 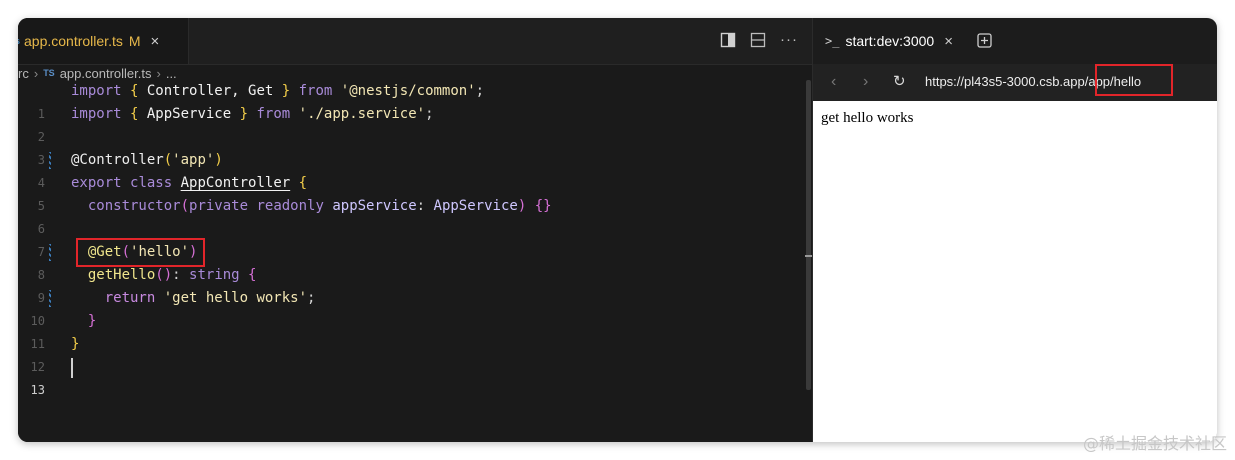 I want to click on token: Controller, Get, so click(x=210, y=91).